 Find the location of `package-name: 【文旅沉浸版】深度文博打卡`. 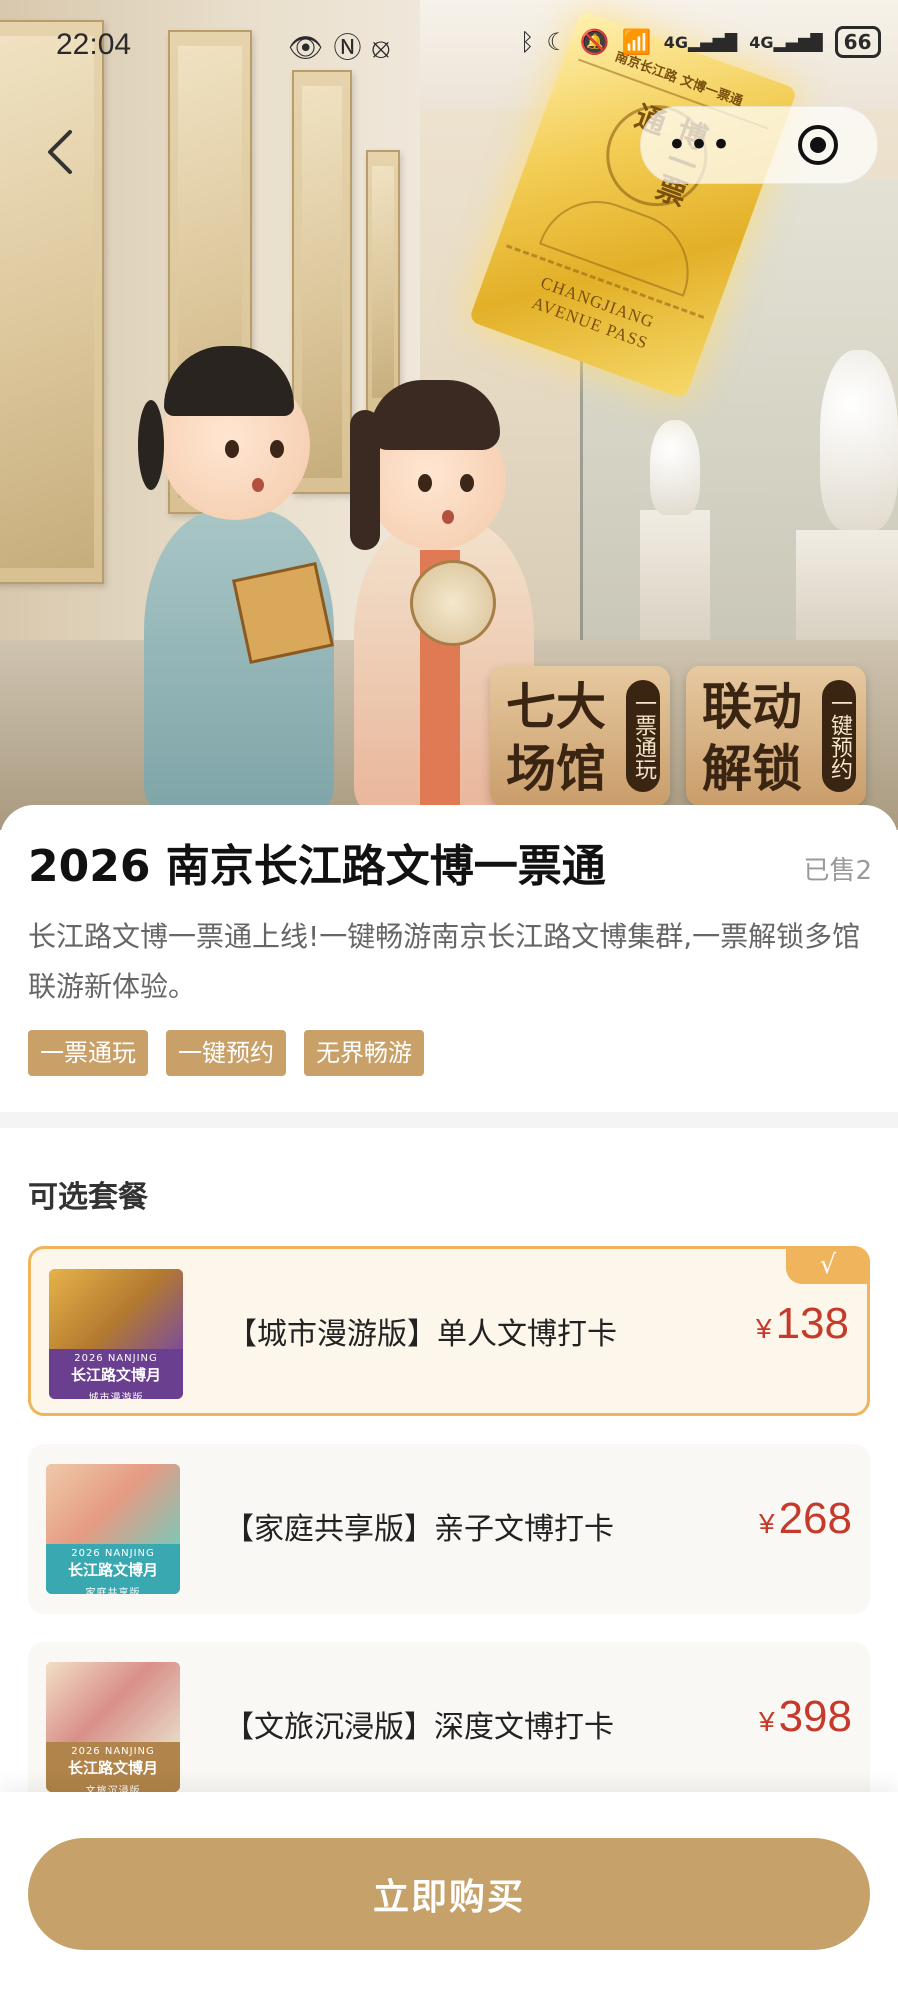

package-name: 【文旅沉浸版】深度文博打卡 is located at coordinates (419, 1727).